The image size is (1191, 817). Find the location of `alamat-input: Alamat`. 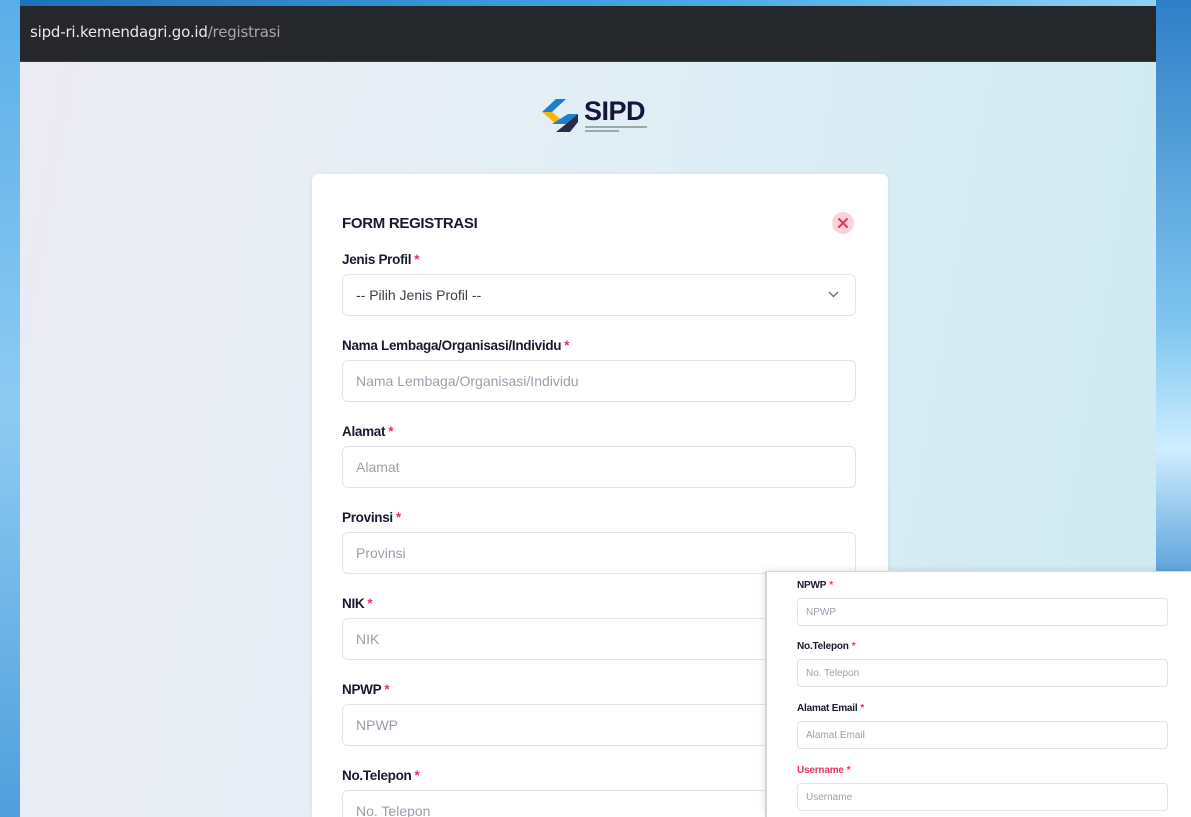

alamat-input: Alamat is located at coordinates (599, 467).